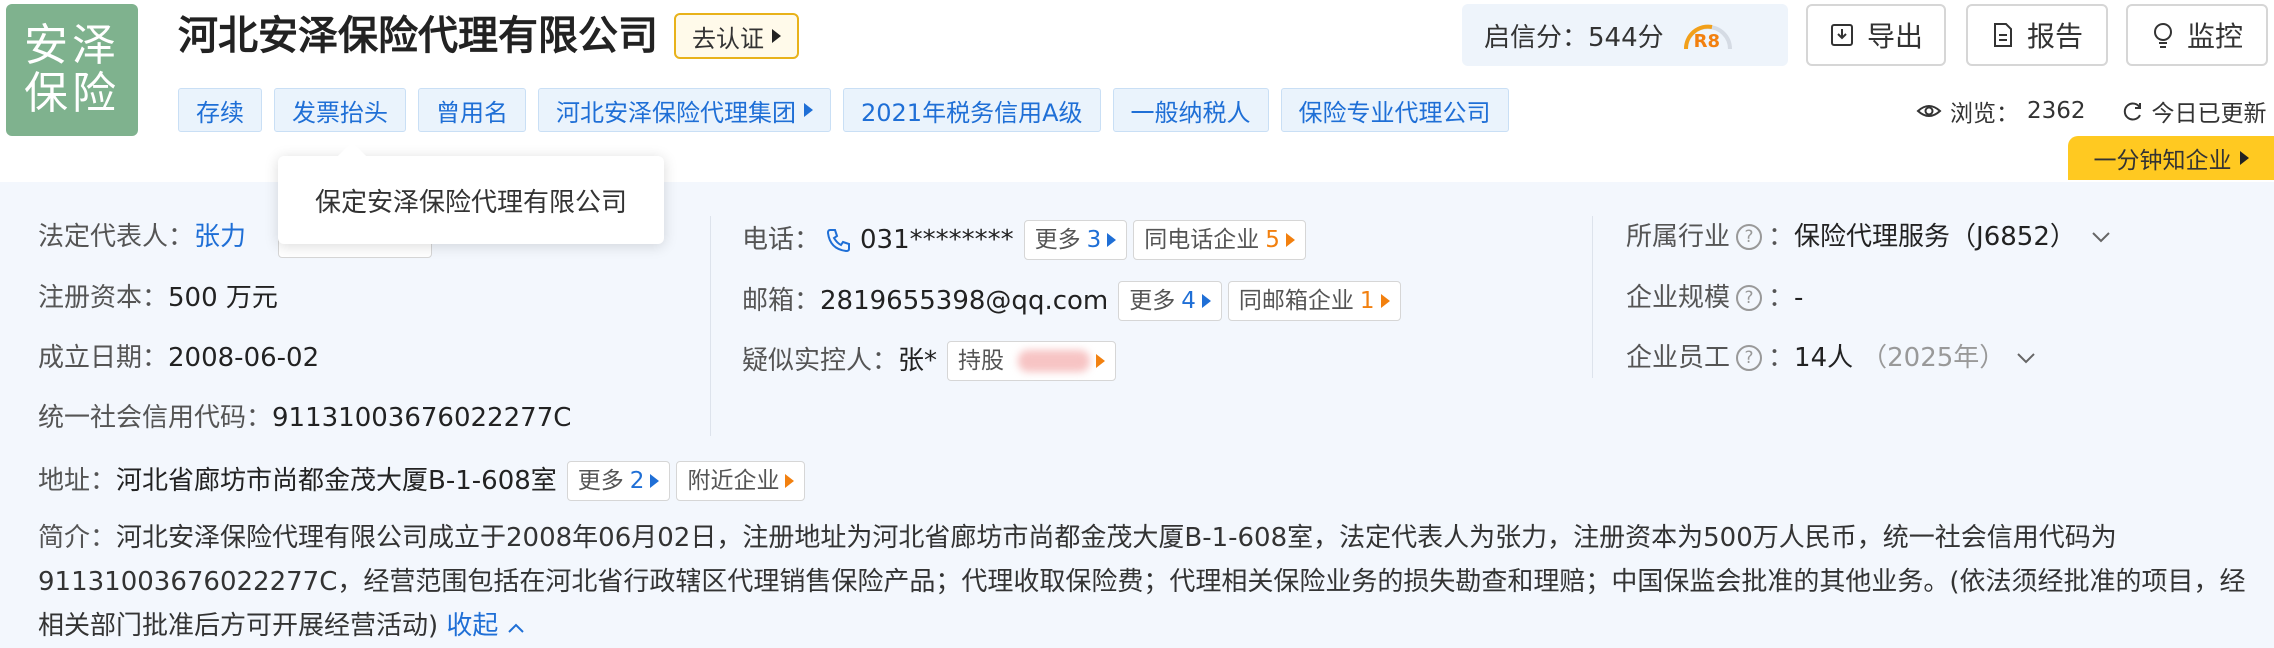 This screenshot has width=2274, height=648. What do you see at coordinates (72, 45) in the screenshot?
I see `logo-line-1: 安泽` at bounding box center [72, 45].